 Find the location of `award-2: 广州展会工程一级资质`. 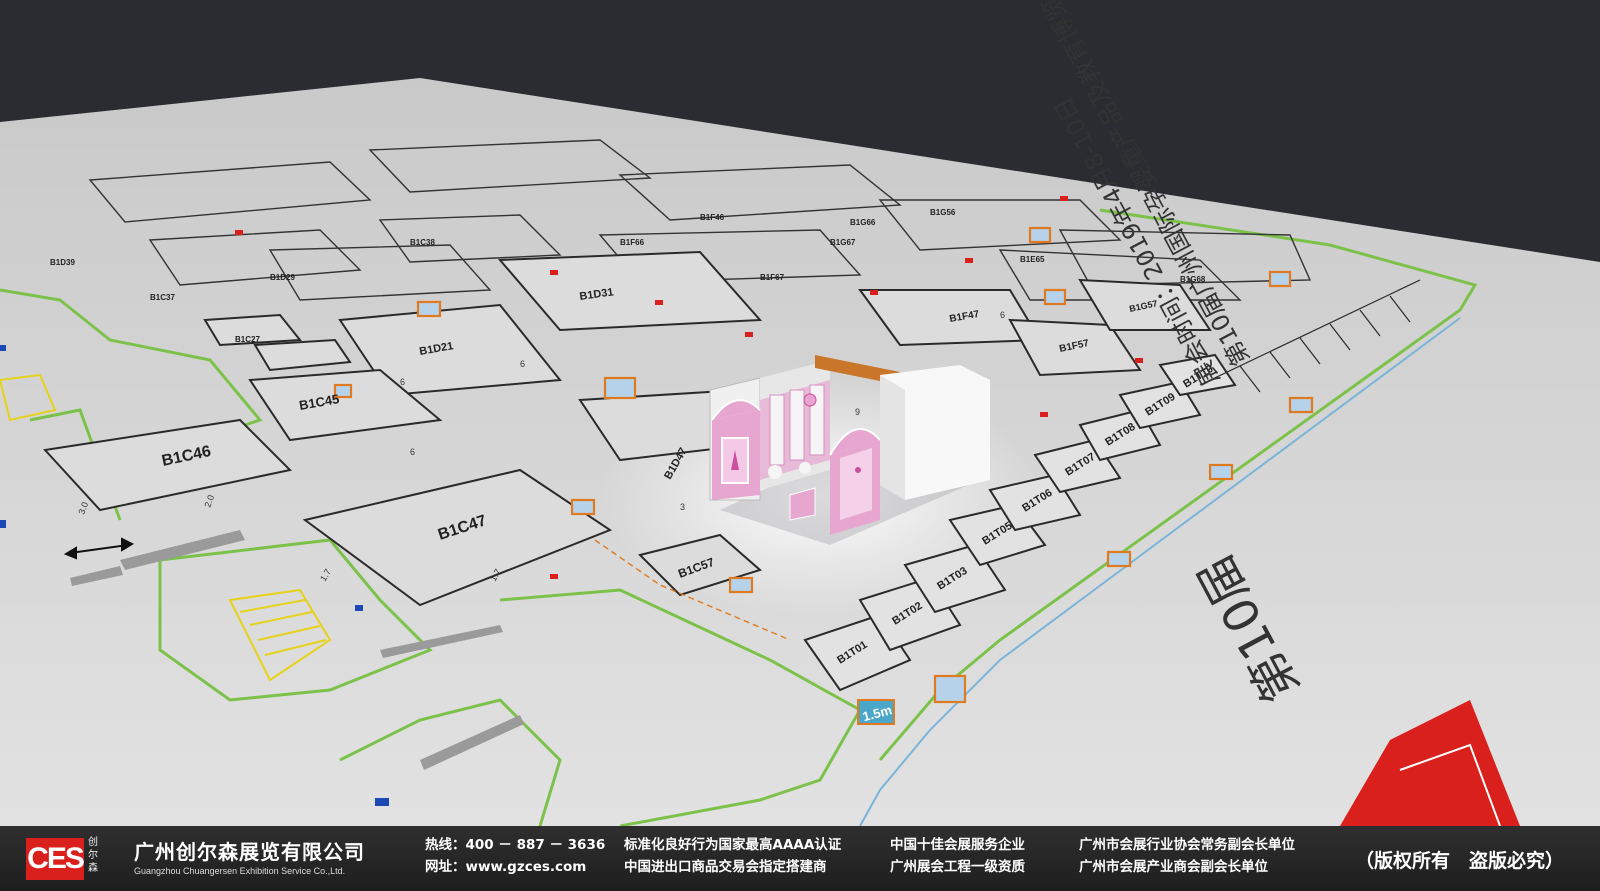

award-2: 广州展会工程一级资质 is located at coordinates (957, 867).